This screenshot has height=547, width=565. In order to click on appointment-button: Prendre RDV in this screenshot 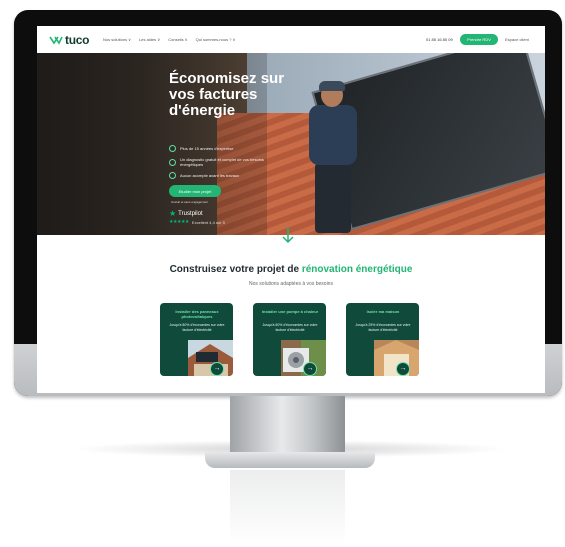, I will do `click(479, 39)`.